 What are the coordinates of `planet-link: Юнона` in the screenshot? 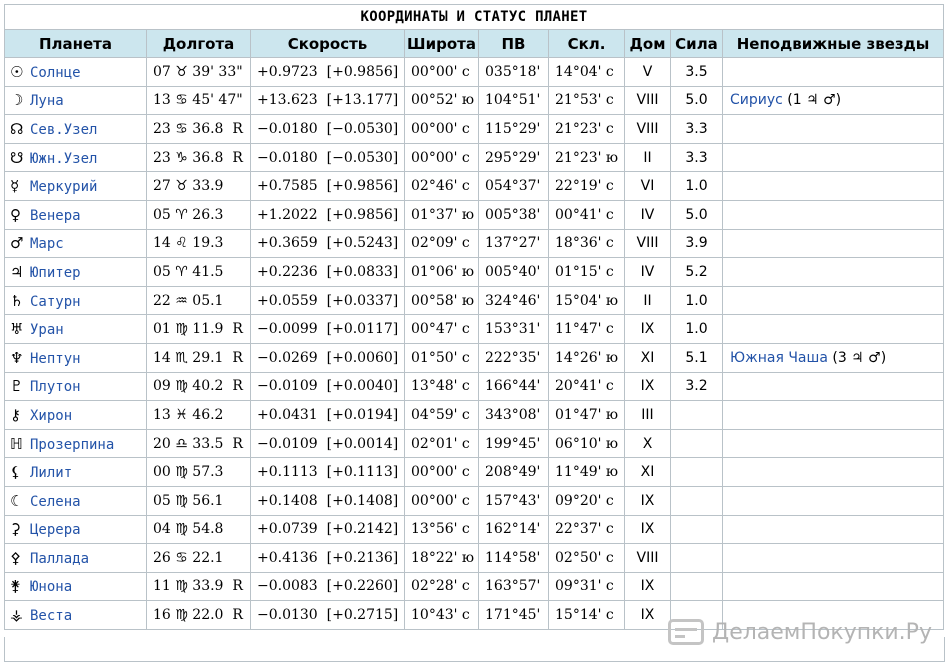 It's located at (51, 587).